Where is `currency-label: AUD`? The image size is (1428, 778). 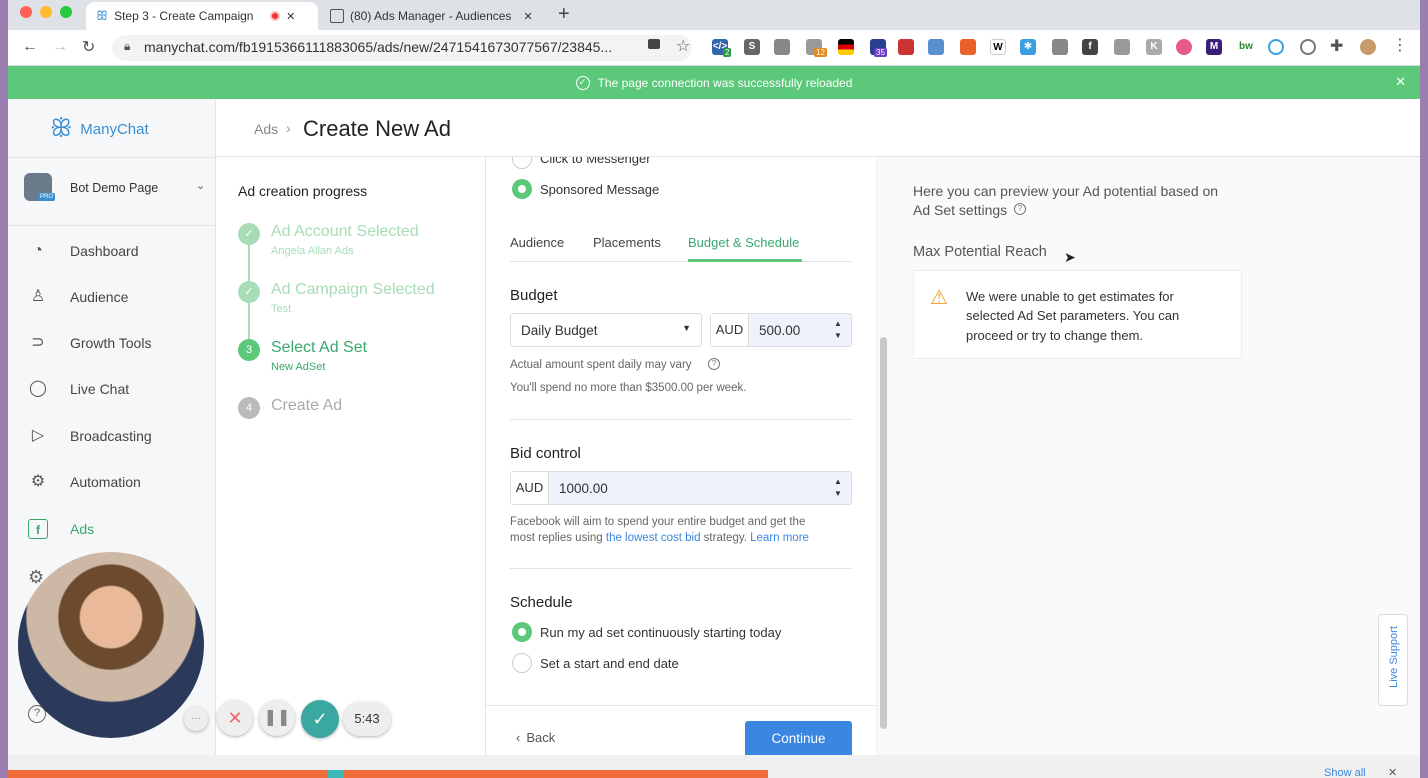
currency-label: AUD is located at coordinates (730, 330).